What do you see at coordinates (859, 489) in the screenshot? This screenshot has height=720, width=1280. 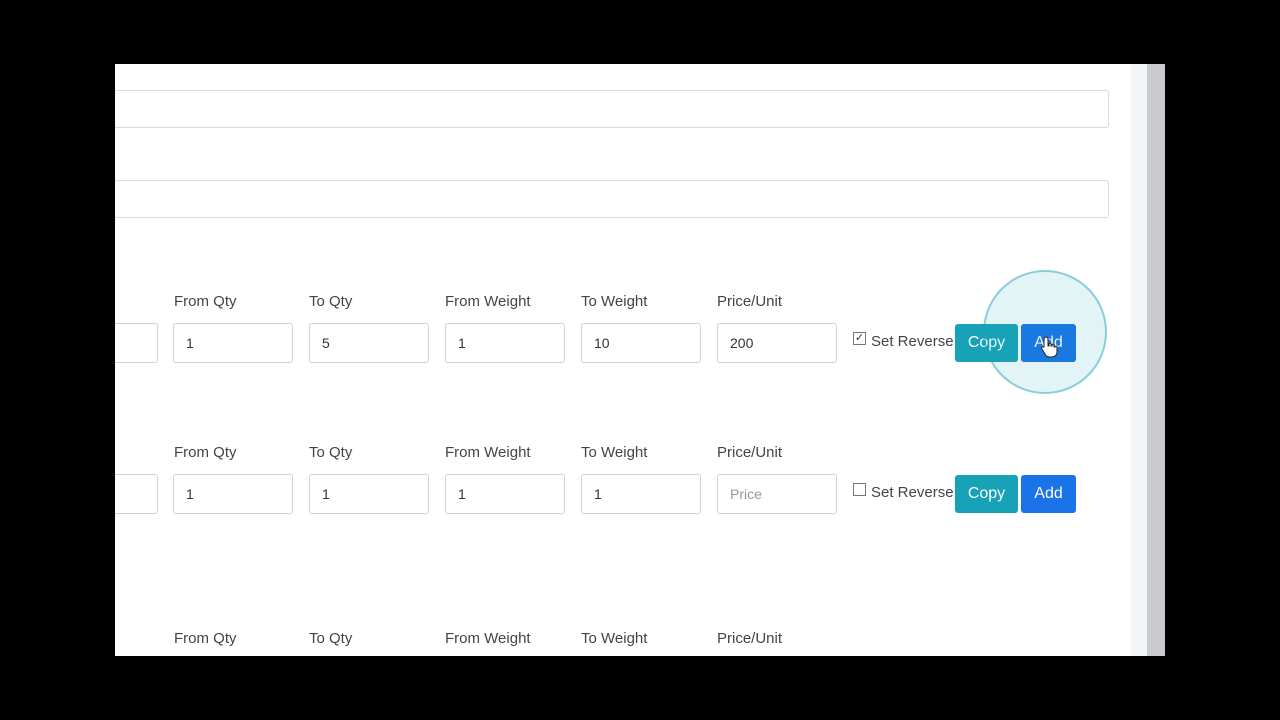 I see `checkbox-unchecked-icon` at bounding box center [859, 489].